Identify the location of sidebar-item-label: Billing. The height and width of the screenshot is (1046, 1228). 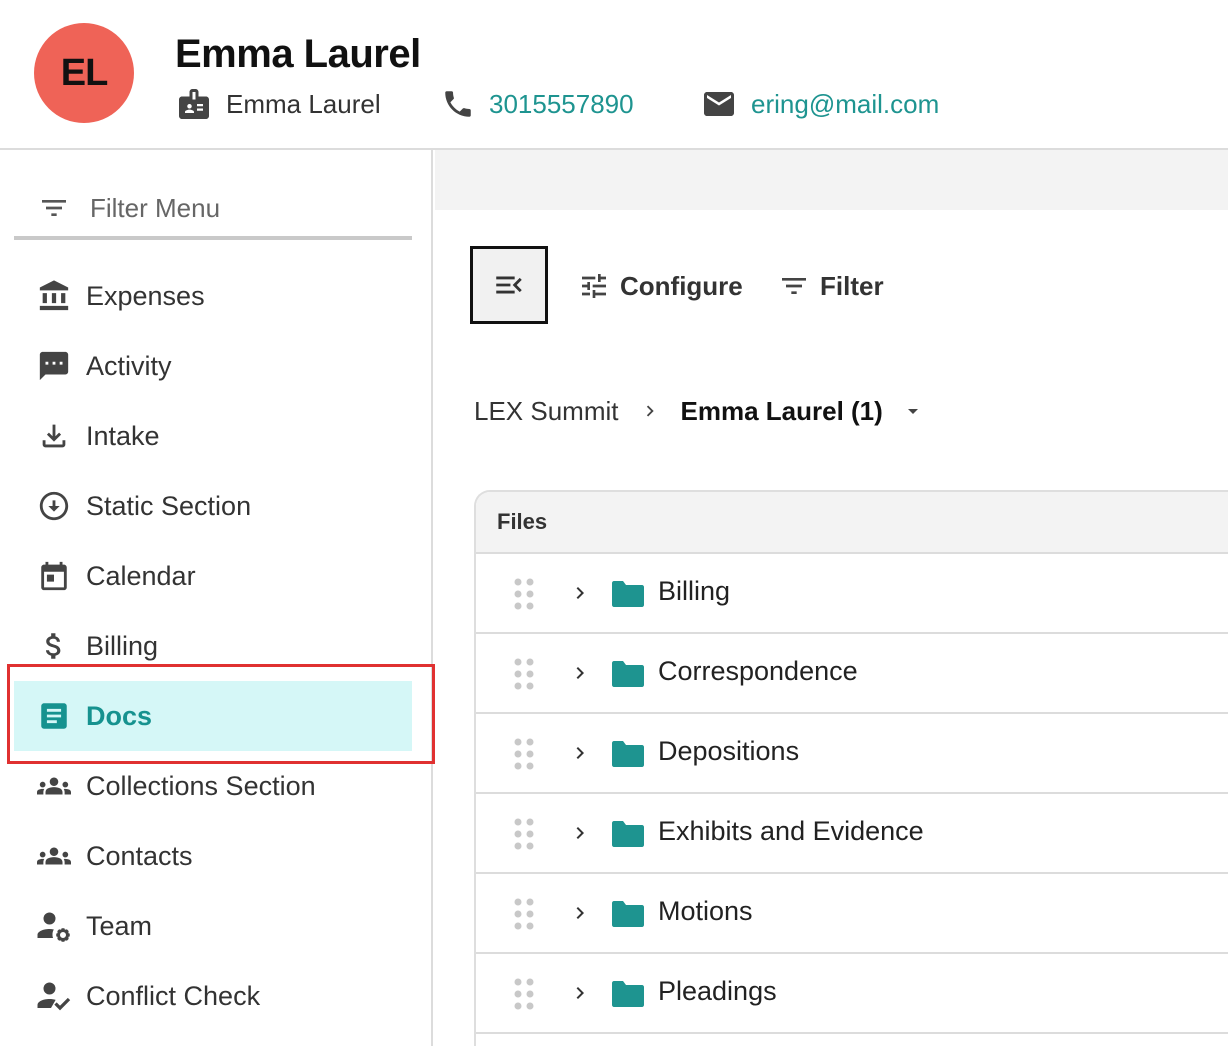
(122, 645).